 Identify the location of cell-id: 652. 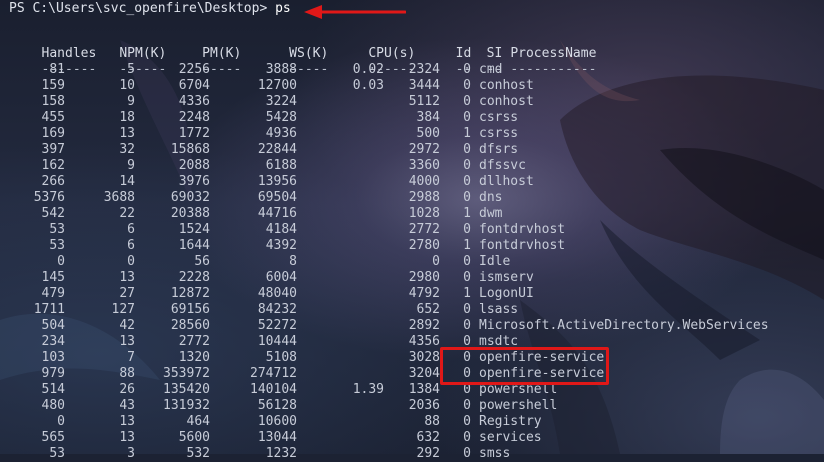
(428, 309).